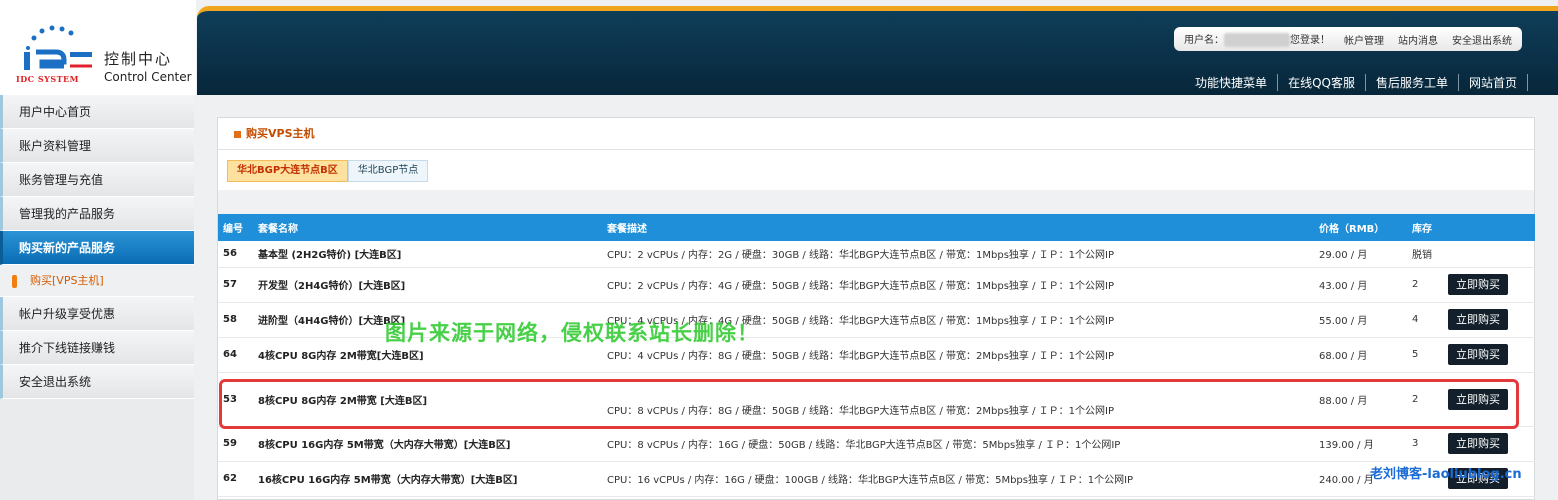 This screenshot has height=500, width=1558. Describe the element at coordinates (1364, 39) in the screenshot. I see `account-link: 帐户管理` at that location.